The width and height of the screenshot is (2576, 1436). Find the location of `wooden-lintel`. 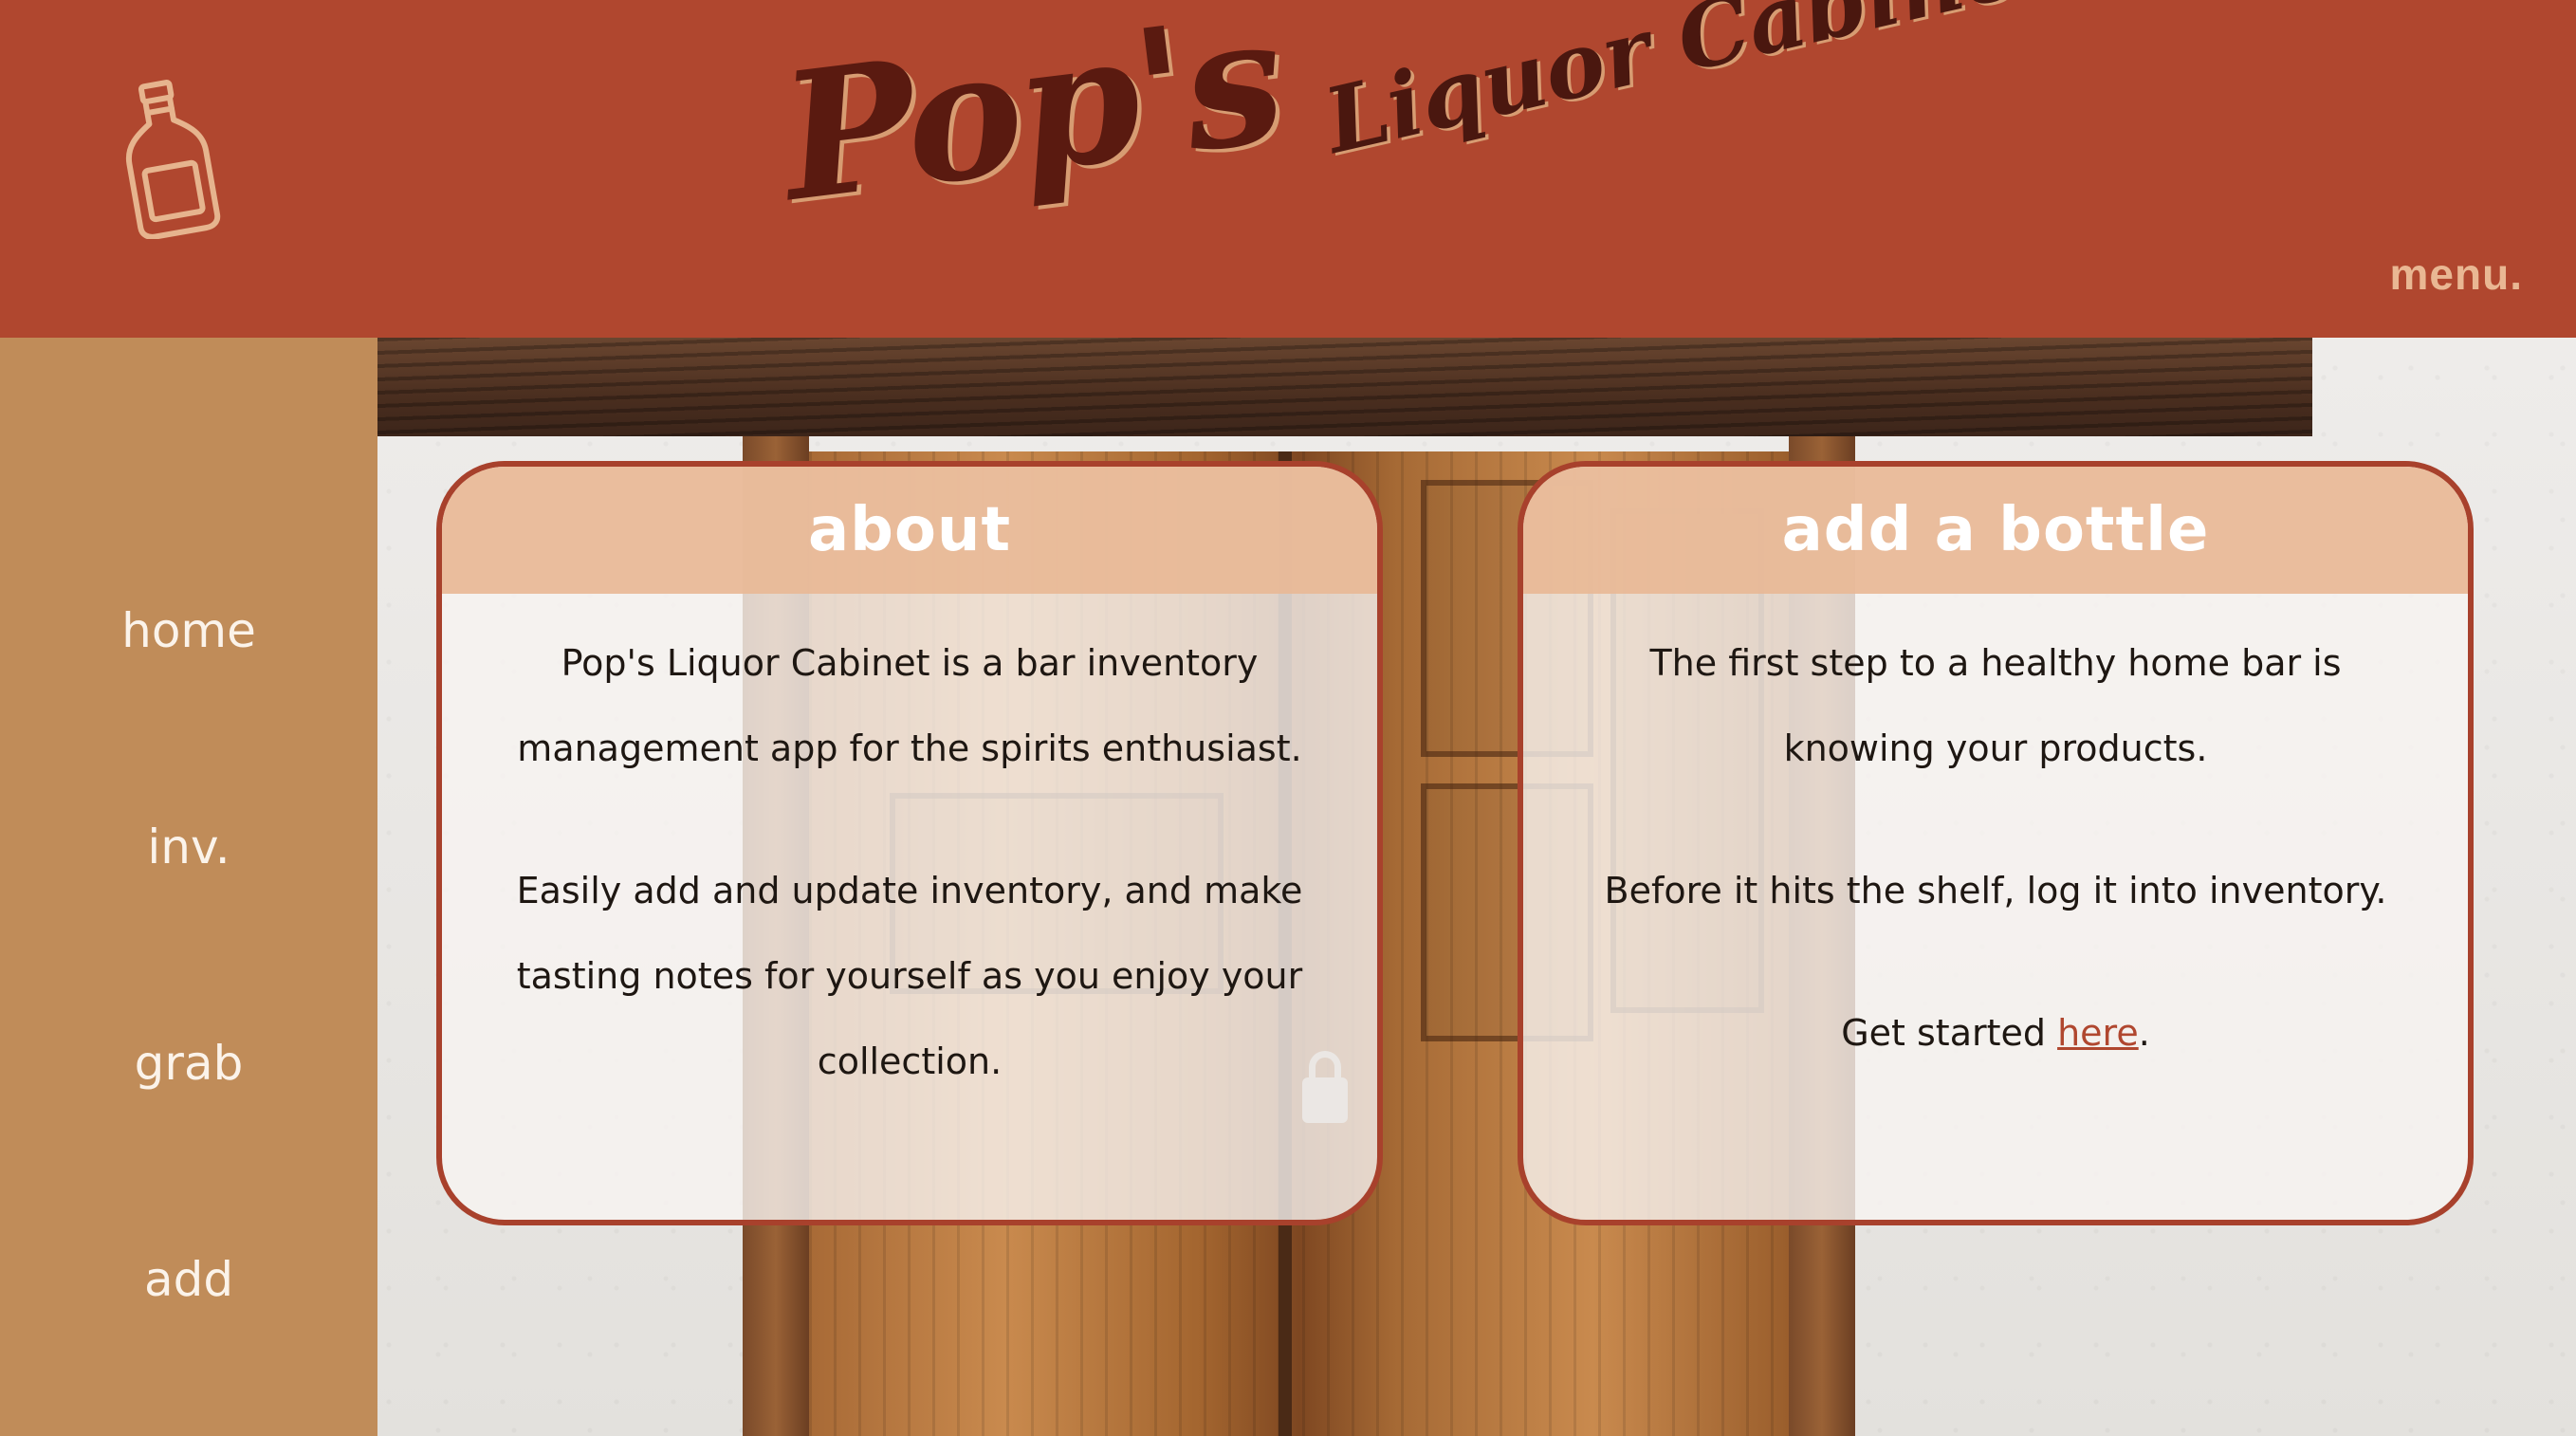

wooden-lintel is located at coordinates (1344, 387).